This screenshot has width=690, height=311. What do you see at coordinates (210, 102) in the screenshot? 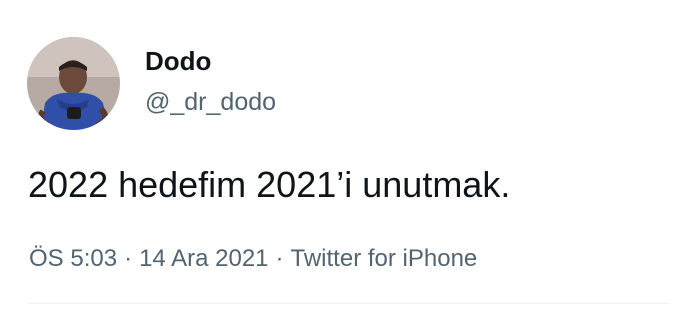
I see `author-handle: @_dr_dodo` at bounding box center [210, 102].